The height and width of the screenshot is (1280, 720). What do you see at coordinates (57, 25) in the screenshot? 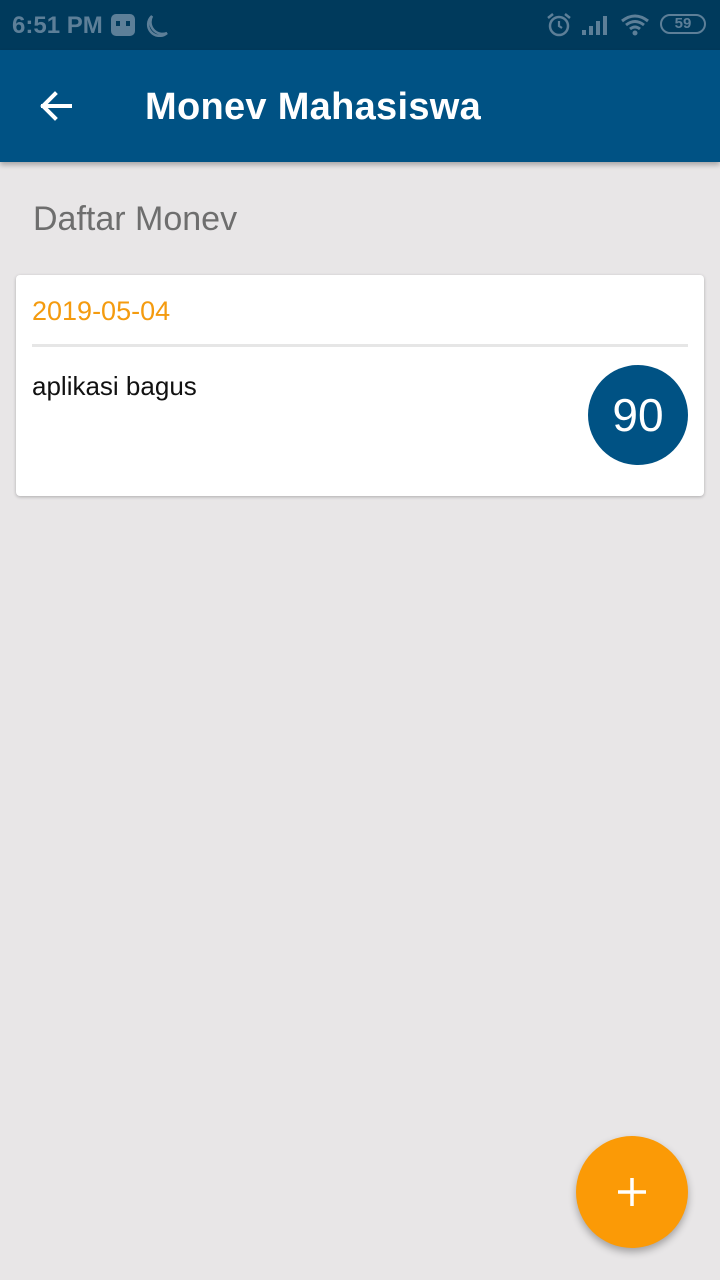
I see `status-time: 6:51 PM` at bounding box center [57, 25].